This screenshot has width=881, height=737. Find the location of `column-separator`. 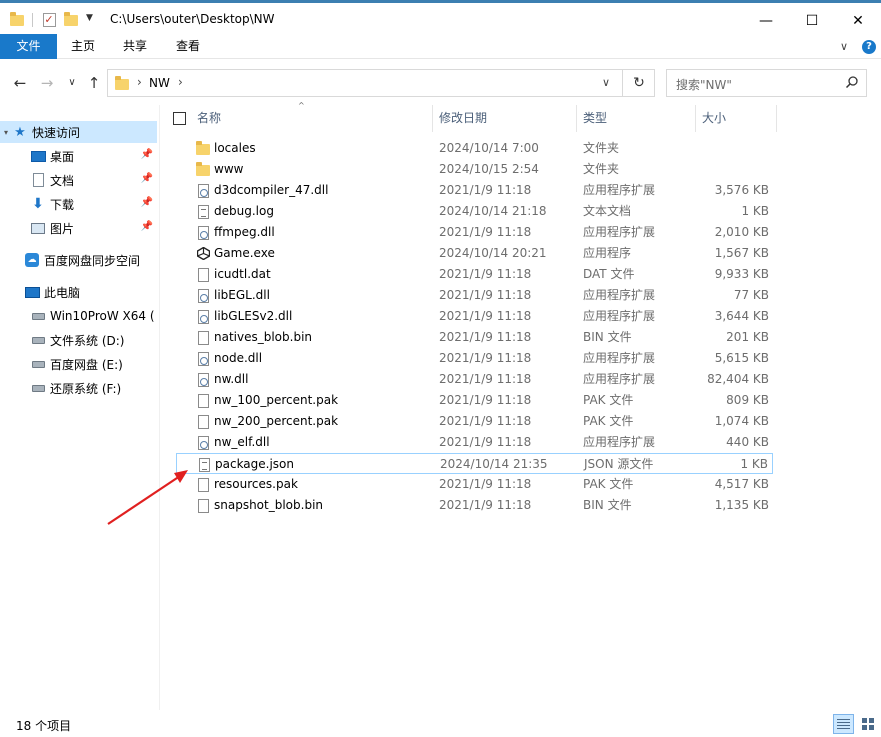

column-separator is located at coordinates (776, 118).